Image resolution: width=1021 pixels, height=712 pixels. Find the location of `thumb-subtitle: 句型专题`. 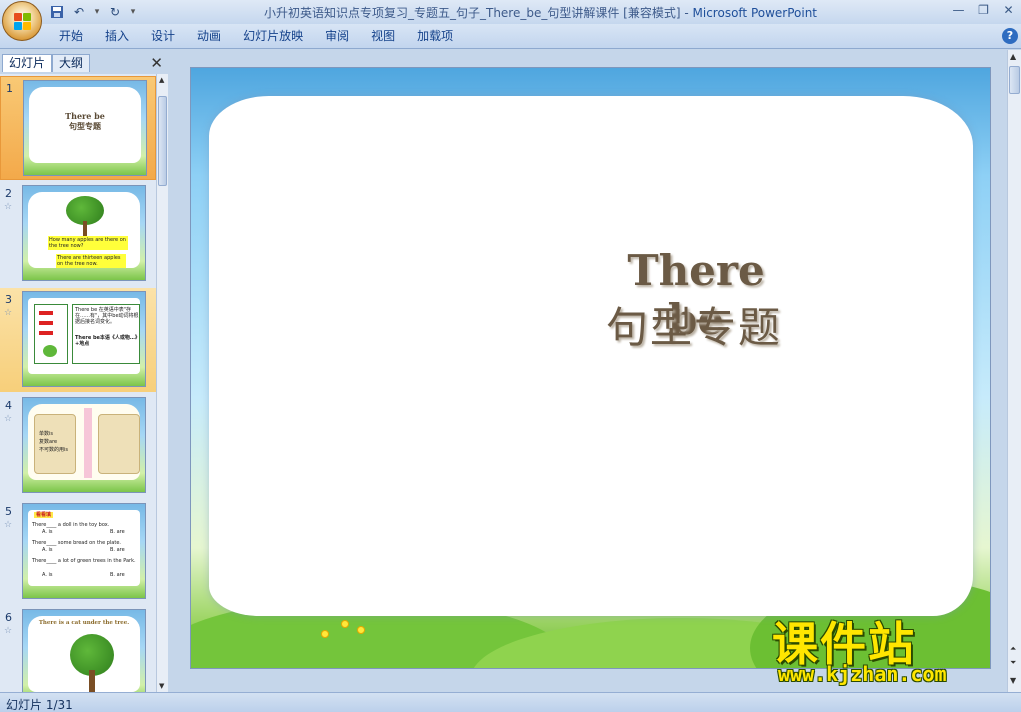

thumb-subtitle: 句型专题 is located at coordinates (85, 126).